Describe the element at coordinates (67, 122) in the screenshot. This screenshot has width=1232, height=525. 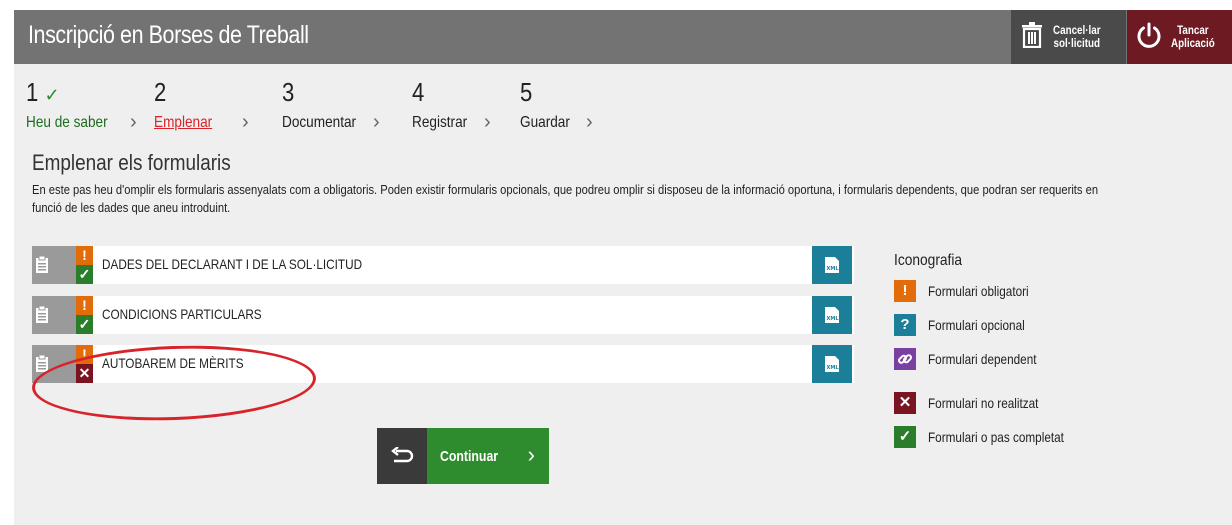
I see `step-name: Heu de saber` at that location.